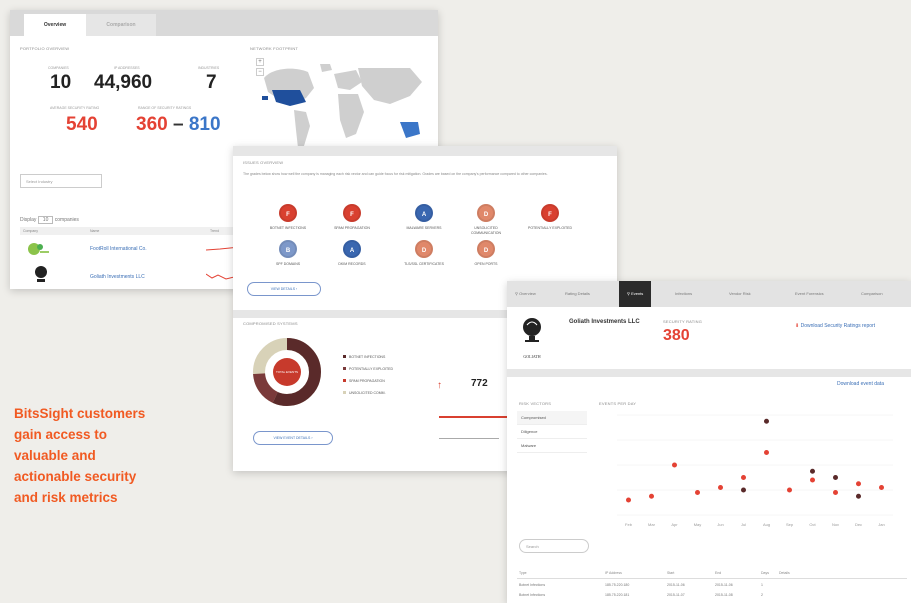 The height and width of the screenshot is (603, 911). I want to click on cell-days: 1, so click(762, 585).